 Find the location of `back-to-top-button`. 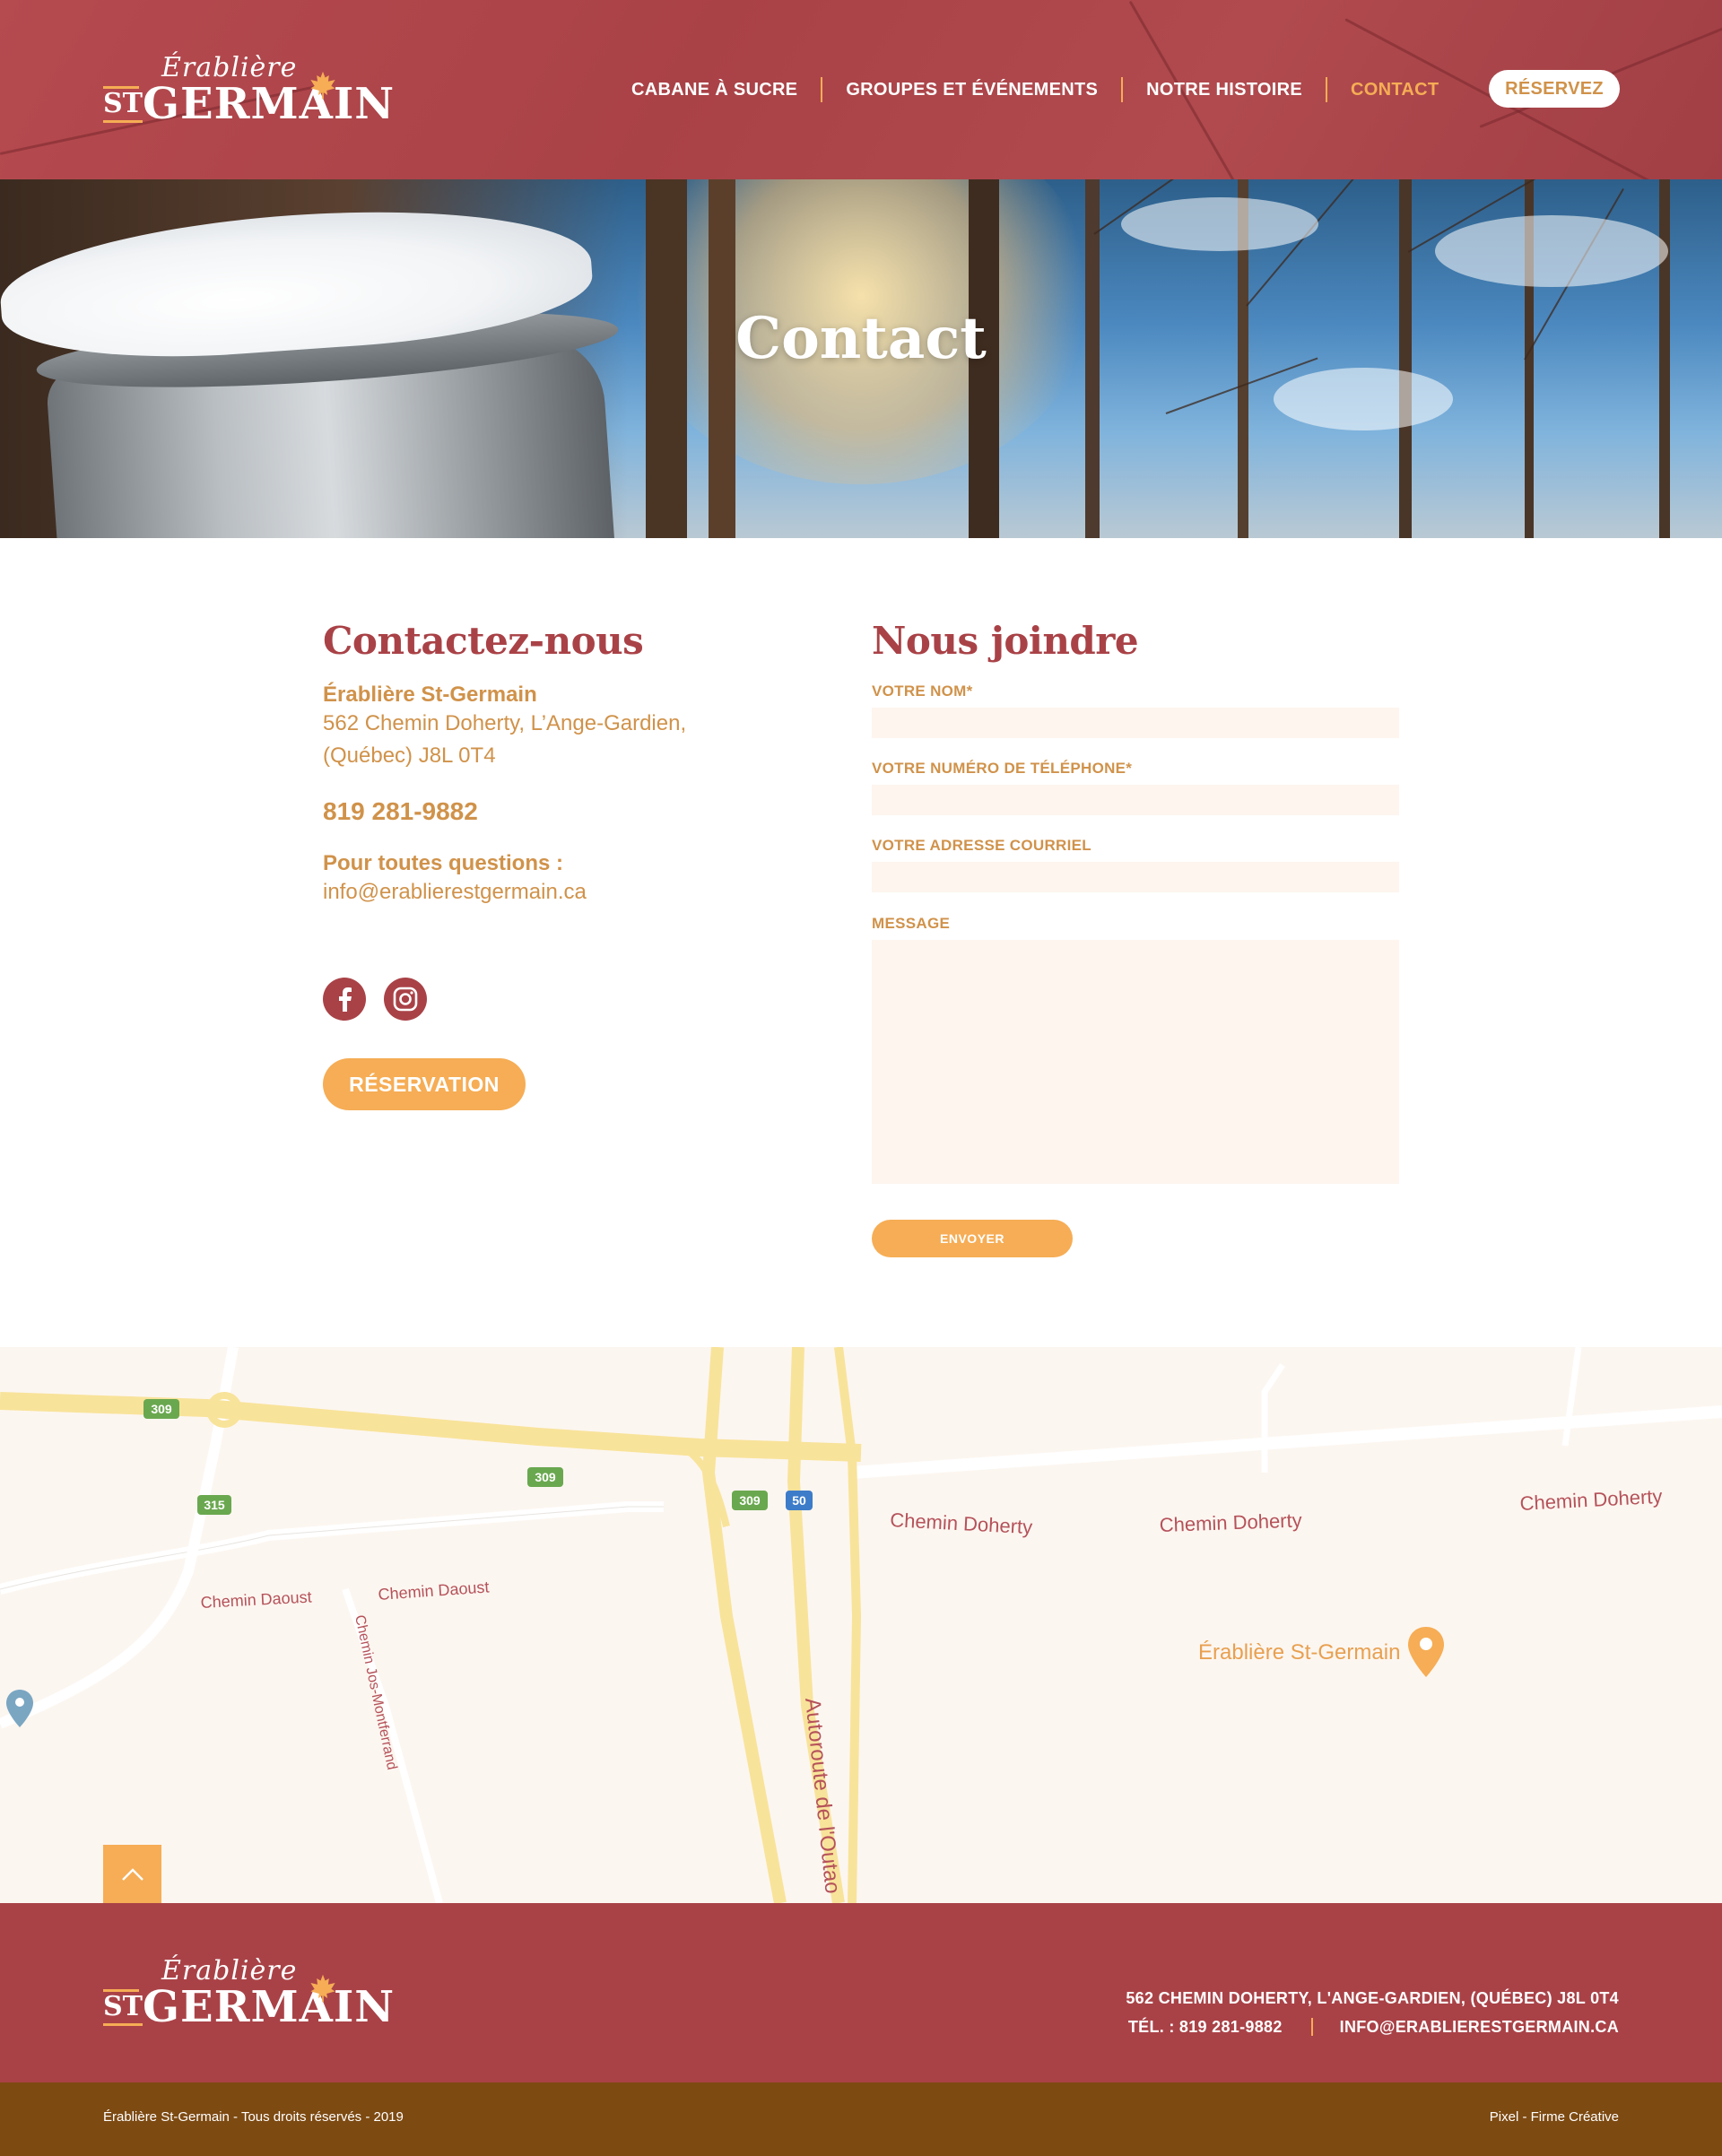

back-to-top-button is located at coordinates (132, 1874).